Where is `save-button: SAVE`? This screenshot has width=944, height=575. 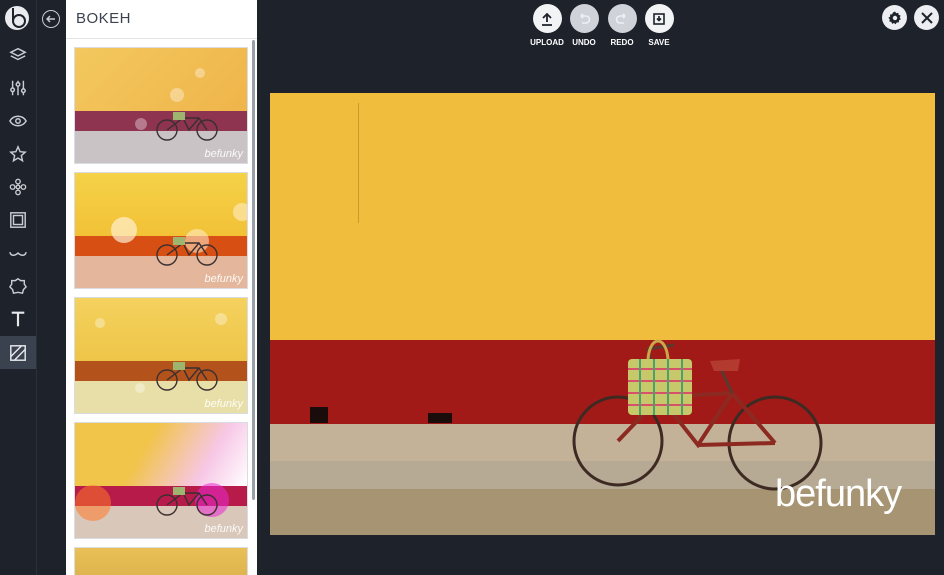 save-button: SAVE is located at coordinates (659, 25).